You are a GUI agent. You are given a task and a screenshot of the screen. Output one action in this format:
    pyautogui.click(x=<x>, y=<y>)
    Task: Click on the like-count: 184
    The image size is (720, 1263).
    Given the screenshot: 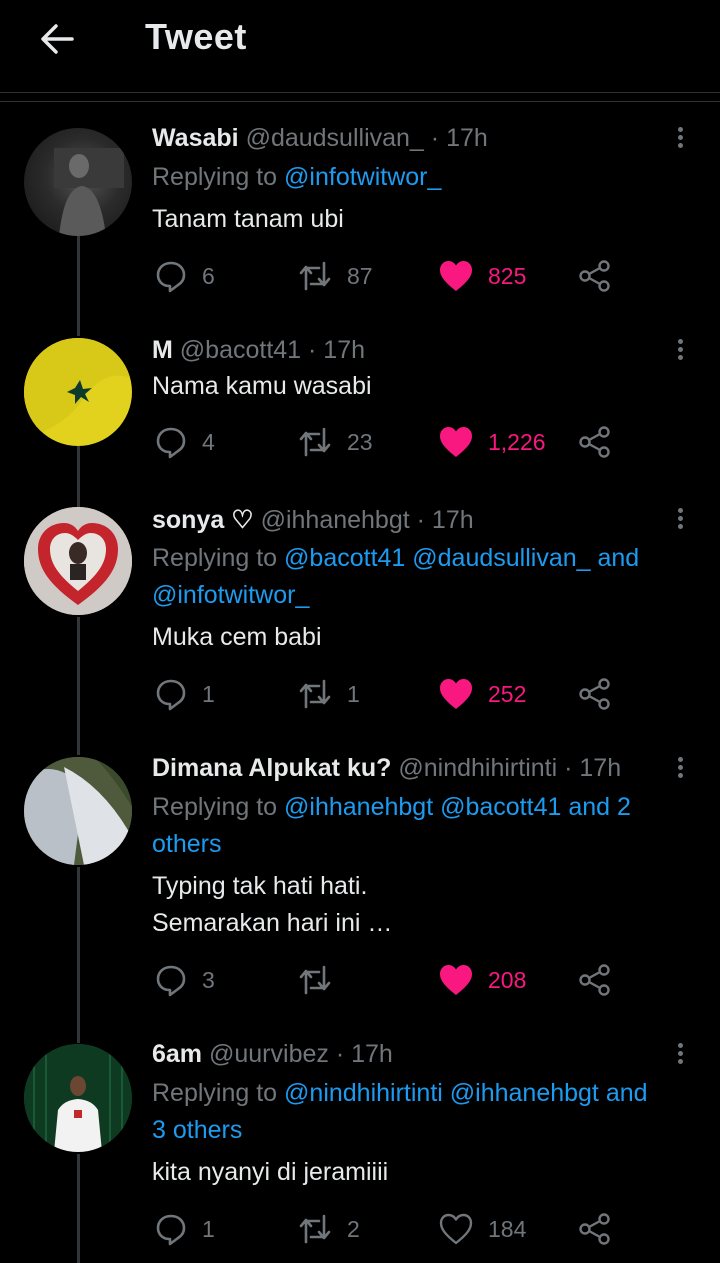 What is the action you would take?
    pyautogui.click(x=507, y=1228)
    